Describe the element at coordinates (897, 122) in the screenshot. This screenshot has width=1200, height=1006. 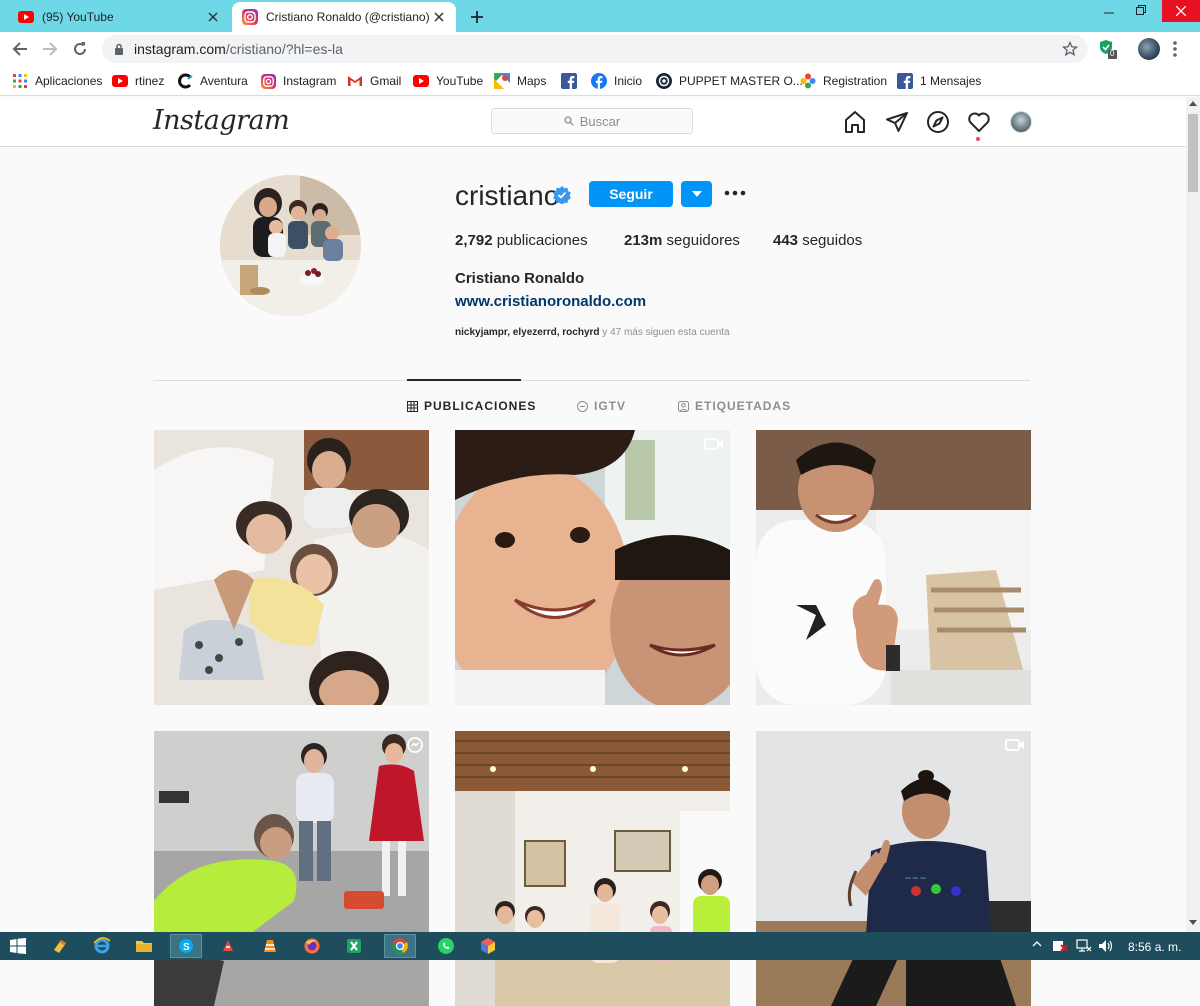
I see `direct-message-icon` at that location.